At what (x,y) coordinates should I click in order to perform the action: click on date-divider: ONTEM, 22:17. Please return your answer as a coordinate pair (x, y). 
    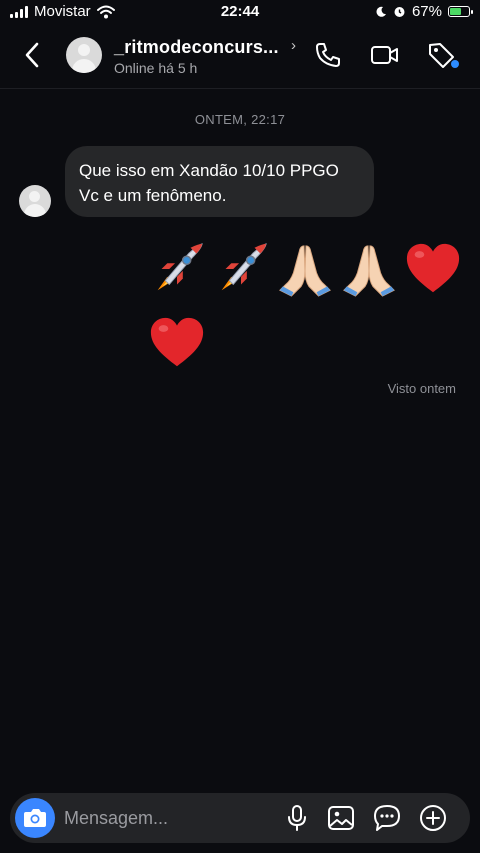
    Looking at the image, I should click on (240, 119).